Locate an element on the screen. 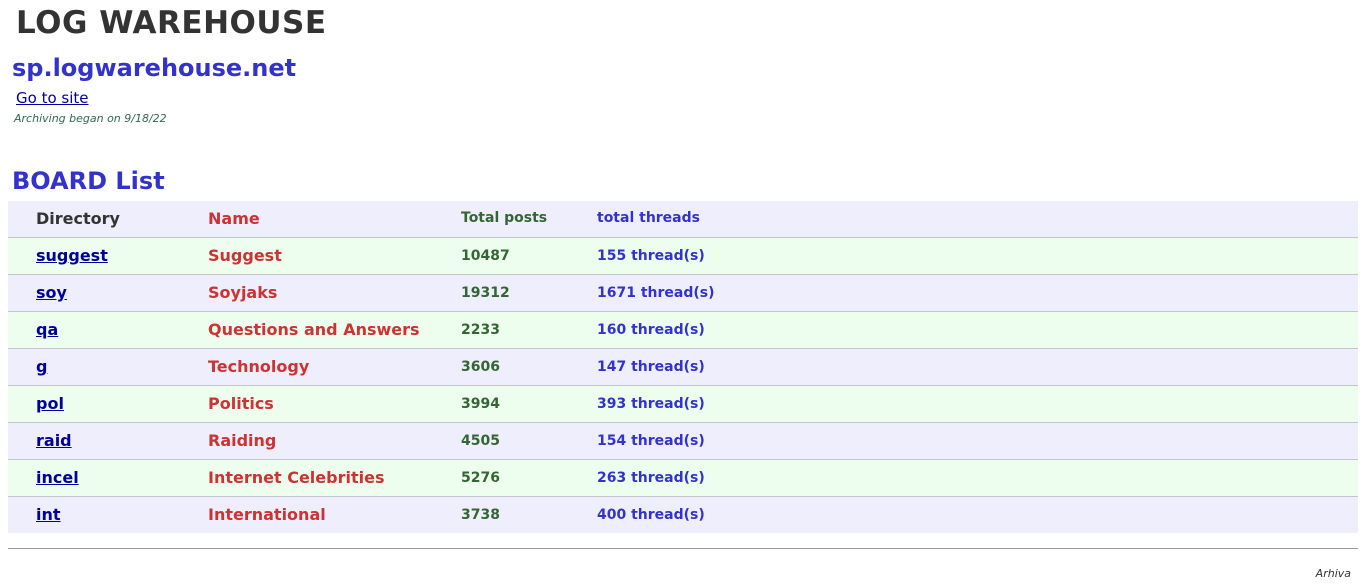  board-thread-count: 154 thread(s) is located at coordinates (651, 441).